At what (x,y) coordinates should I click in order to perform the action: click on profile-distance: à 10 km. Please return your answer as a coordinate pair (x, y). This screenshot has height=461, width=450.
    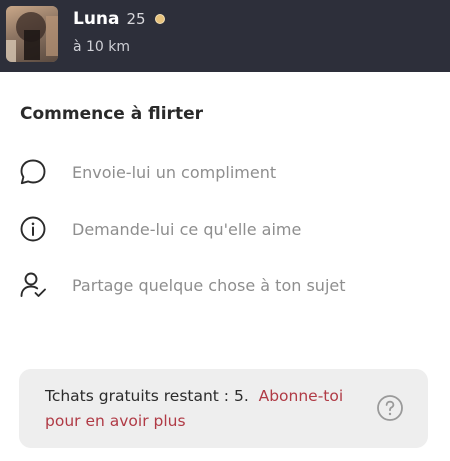
    Looking at the image, I should click on (102, 47).